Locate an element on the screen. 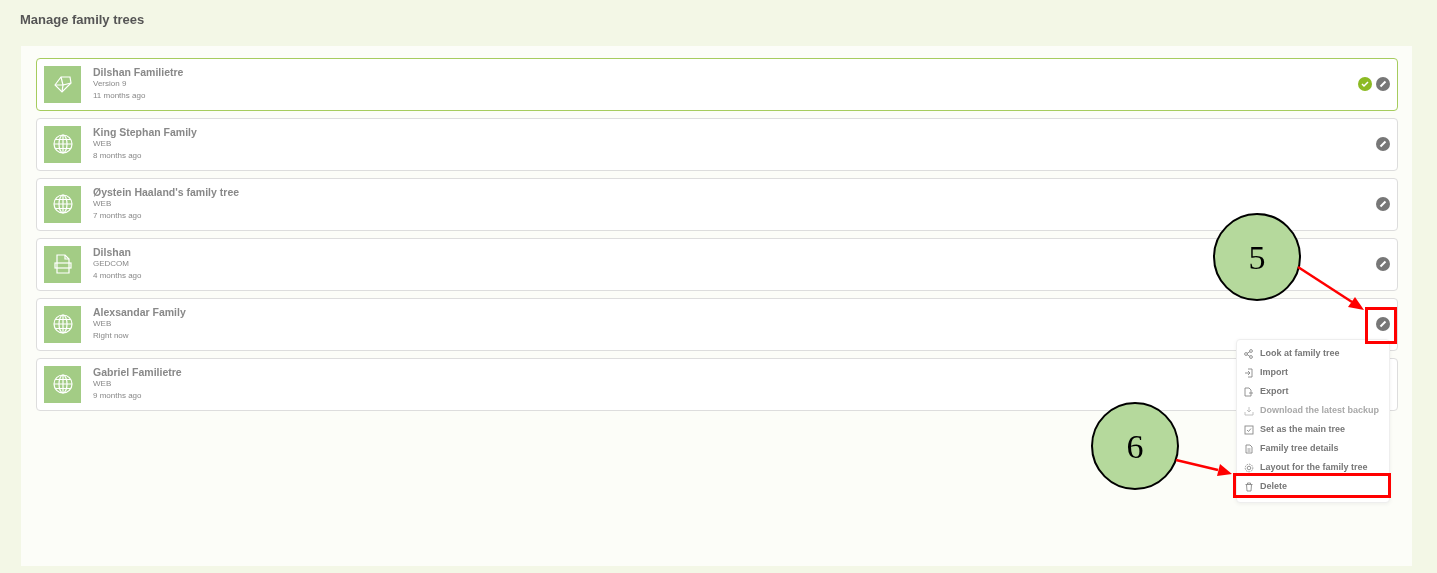  tree-name: Øystein Haaland's family tree is located at coordinates (166, 192).